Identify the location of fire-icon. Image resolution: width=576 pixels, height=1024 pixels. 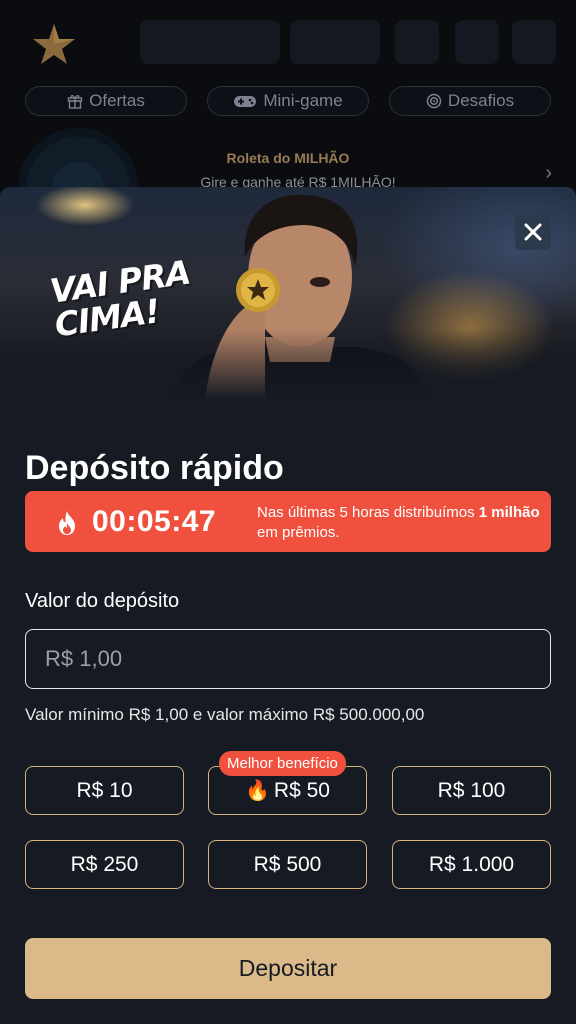
(67, 523).